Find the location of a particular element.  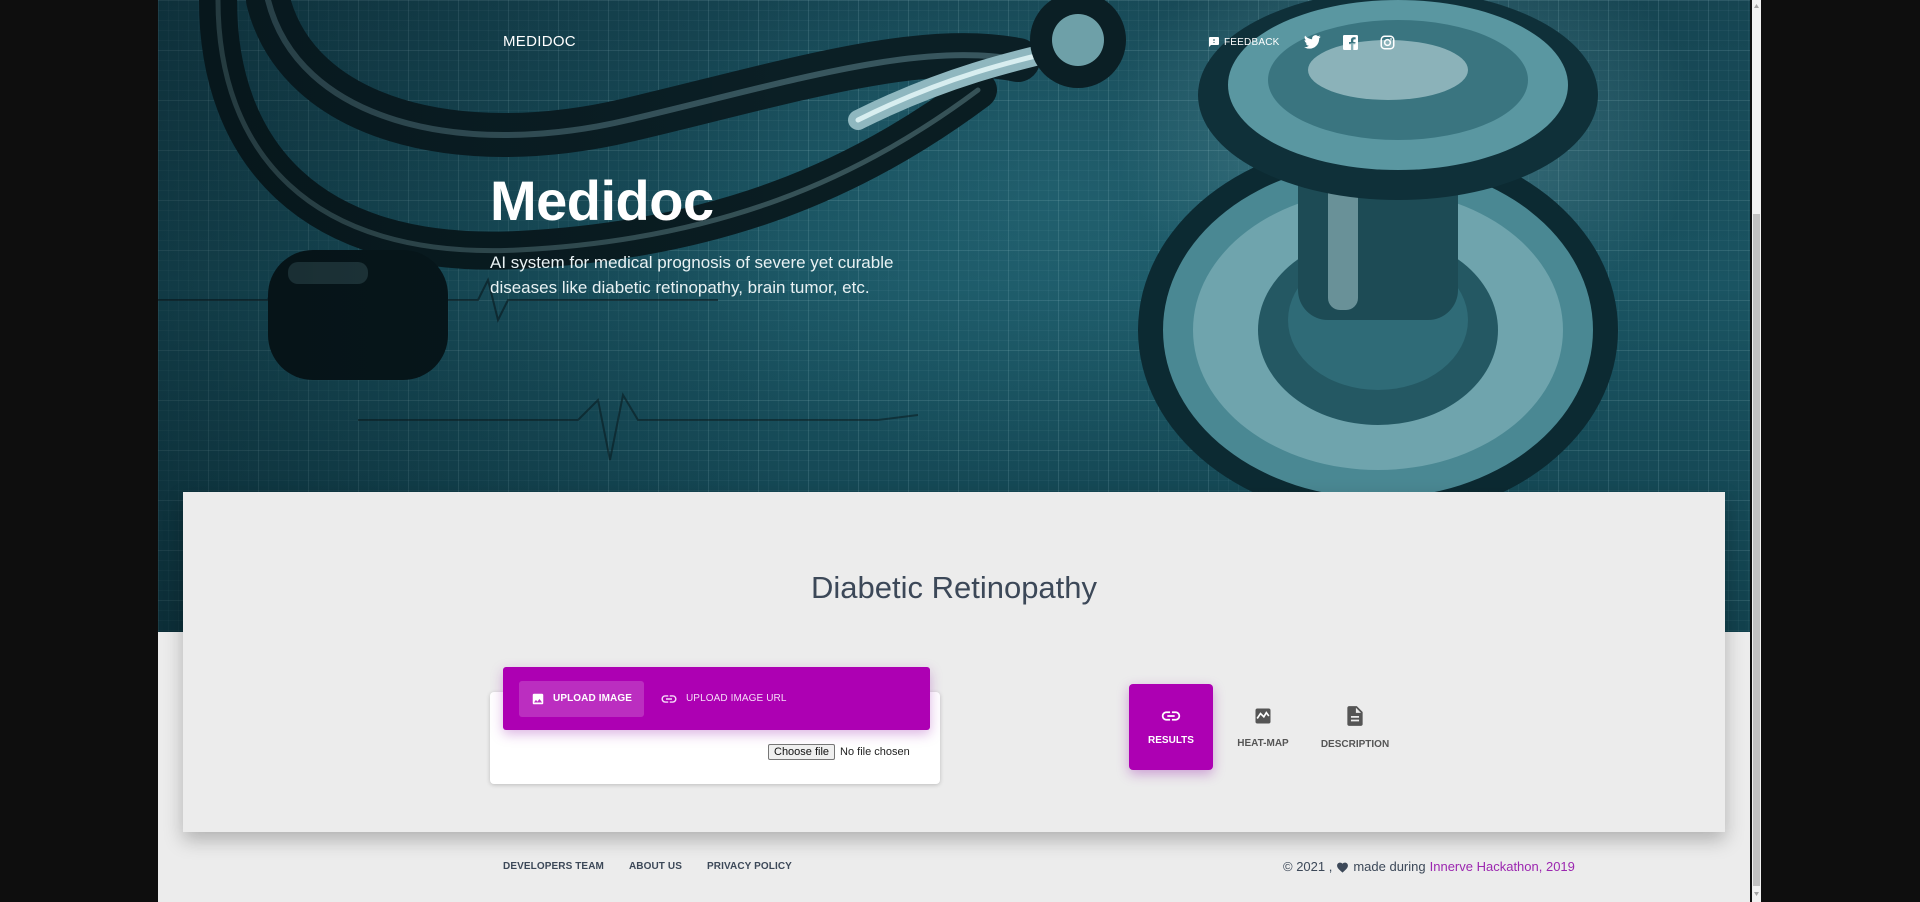

footer-link-privacy-policy: PRIVACY POLICY is located at coordinates (749, 866).